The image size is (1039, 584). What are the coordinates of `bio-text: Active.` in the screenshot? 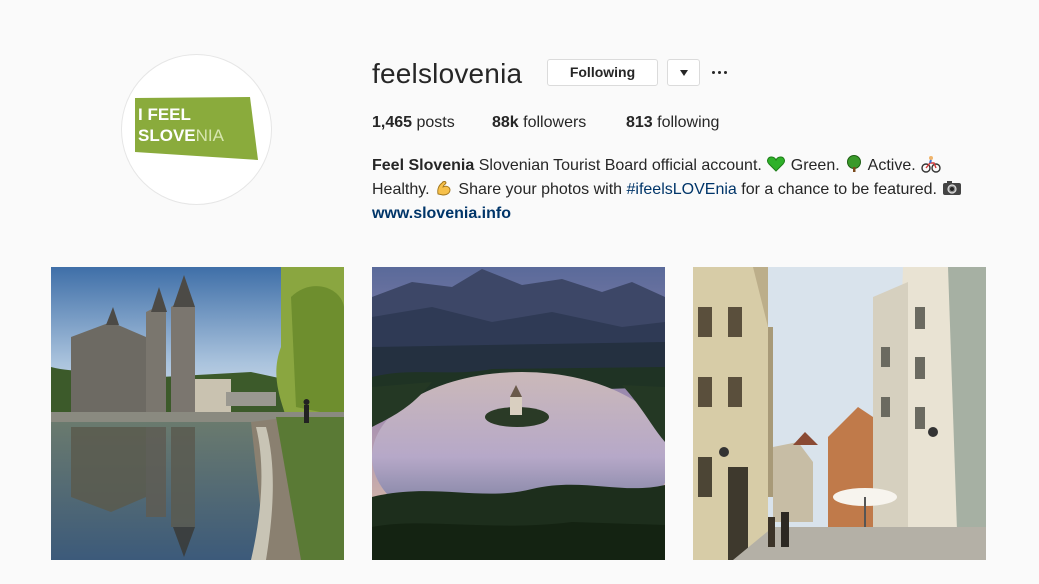 It's located at (892, 165).